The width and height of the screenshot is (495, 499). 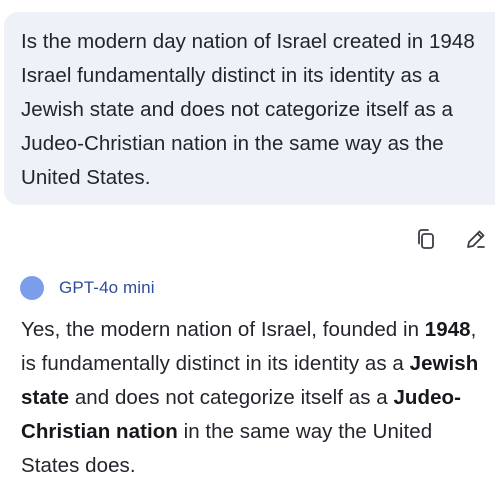 I want to click on copy-icon, so click(x=426, y=239).